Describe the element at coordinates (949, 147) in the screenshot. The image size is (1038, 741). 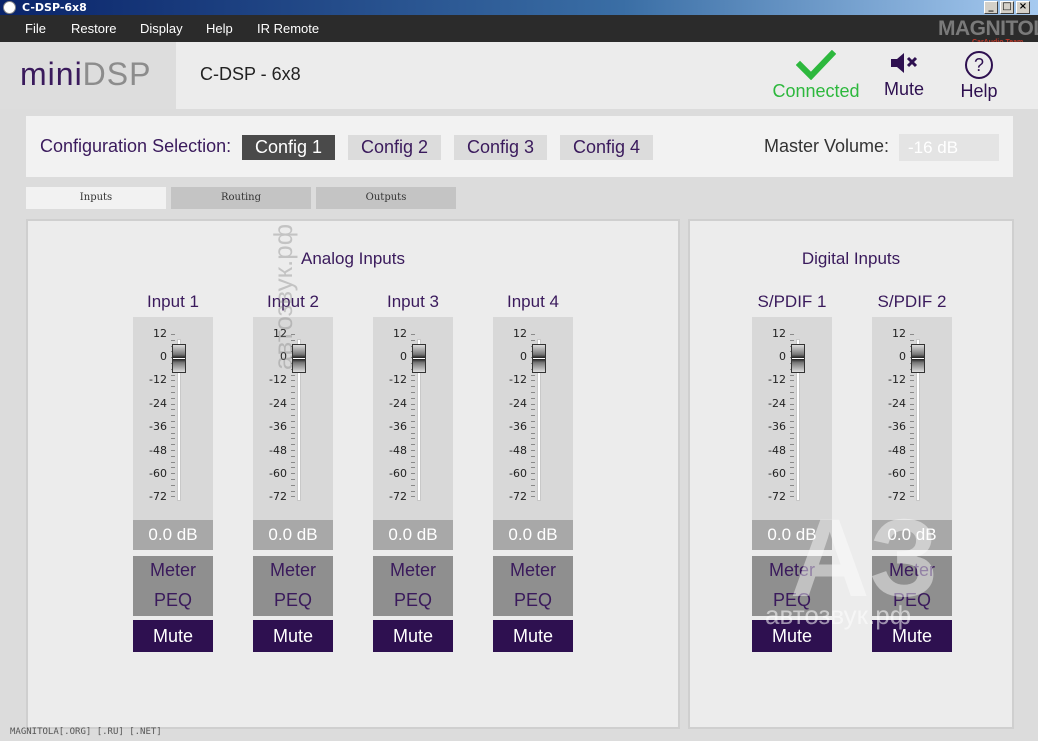
I see `master-volume-field: -16 dB` at that location.